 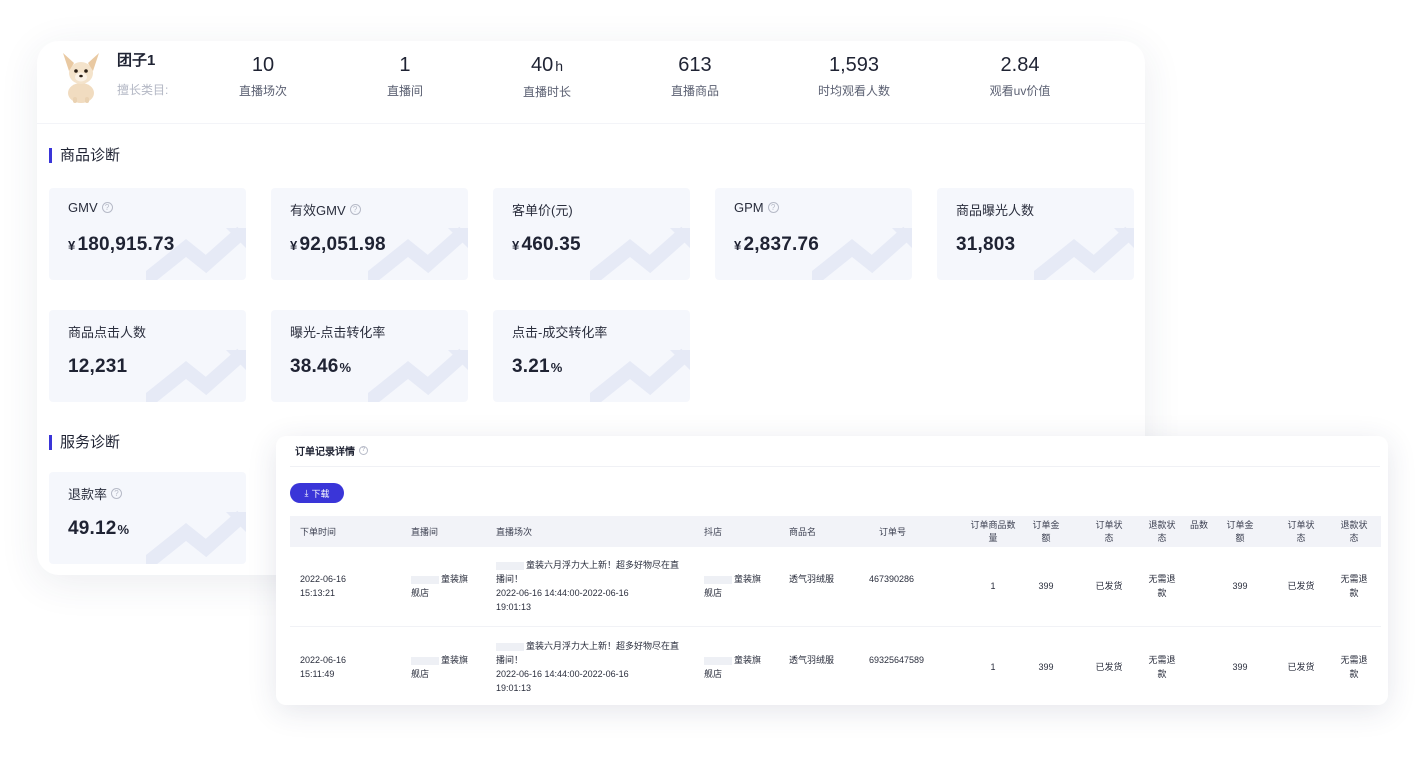 What do you see at coordinates (323, 586) in the screenshot?
I see `cell-order-time: 2022-06-16 15:13:21` at bounding box center [323, 586].